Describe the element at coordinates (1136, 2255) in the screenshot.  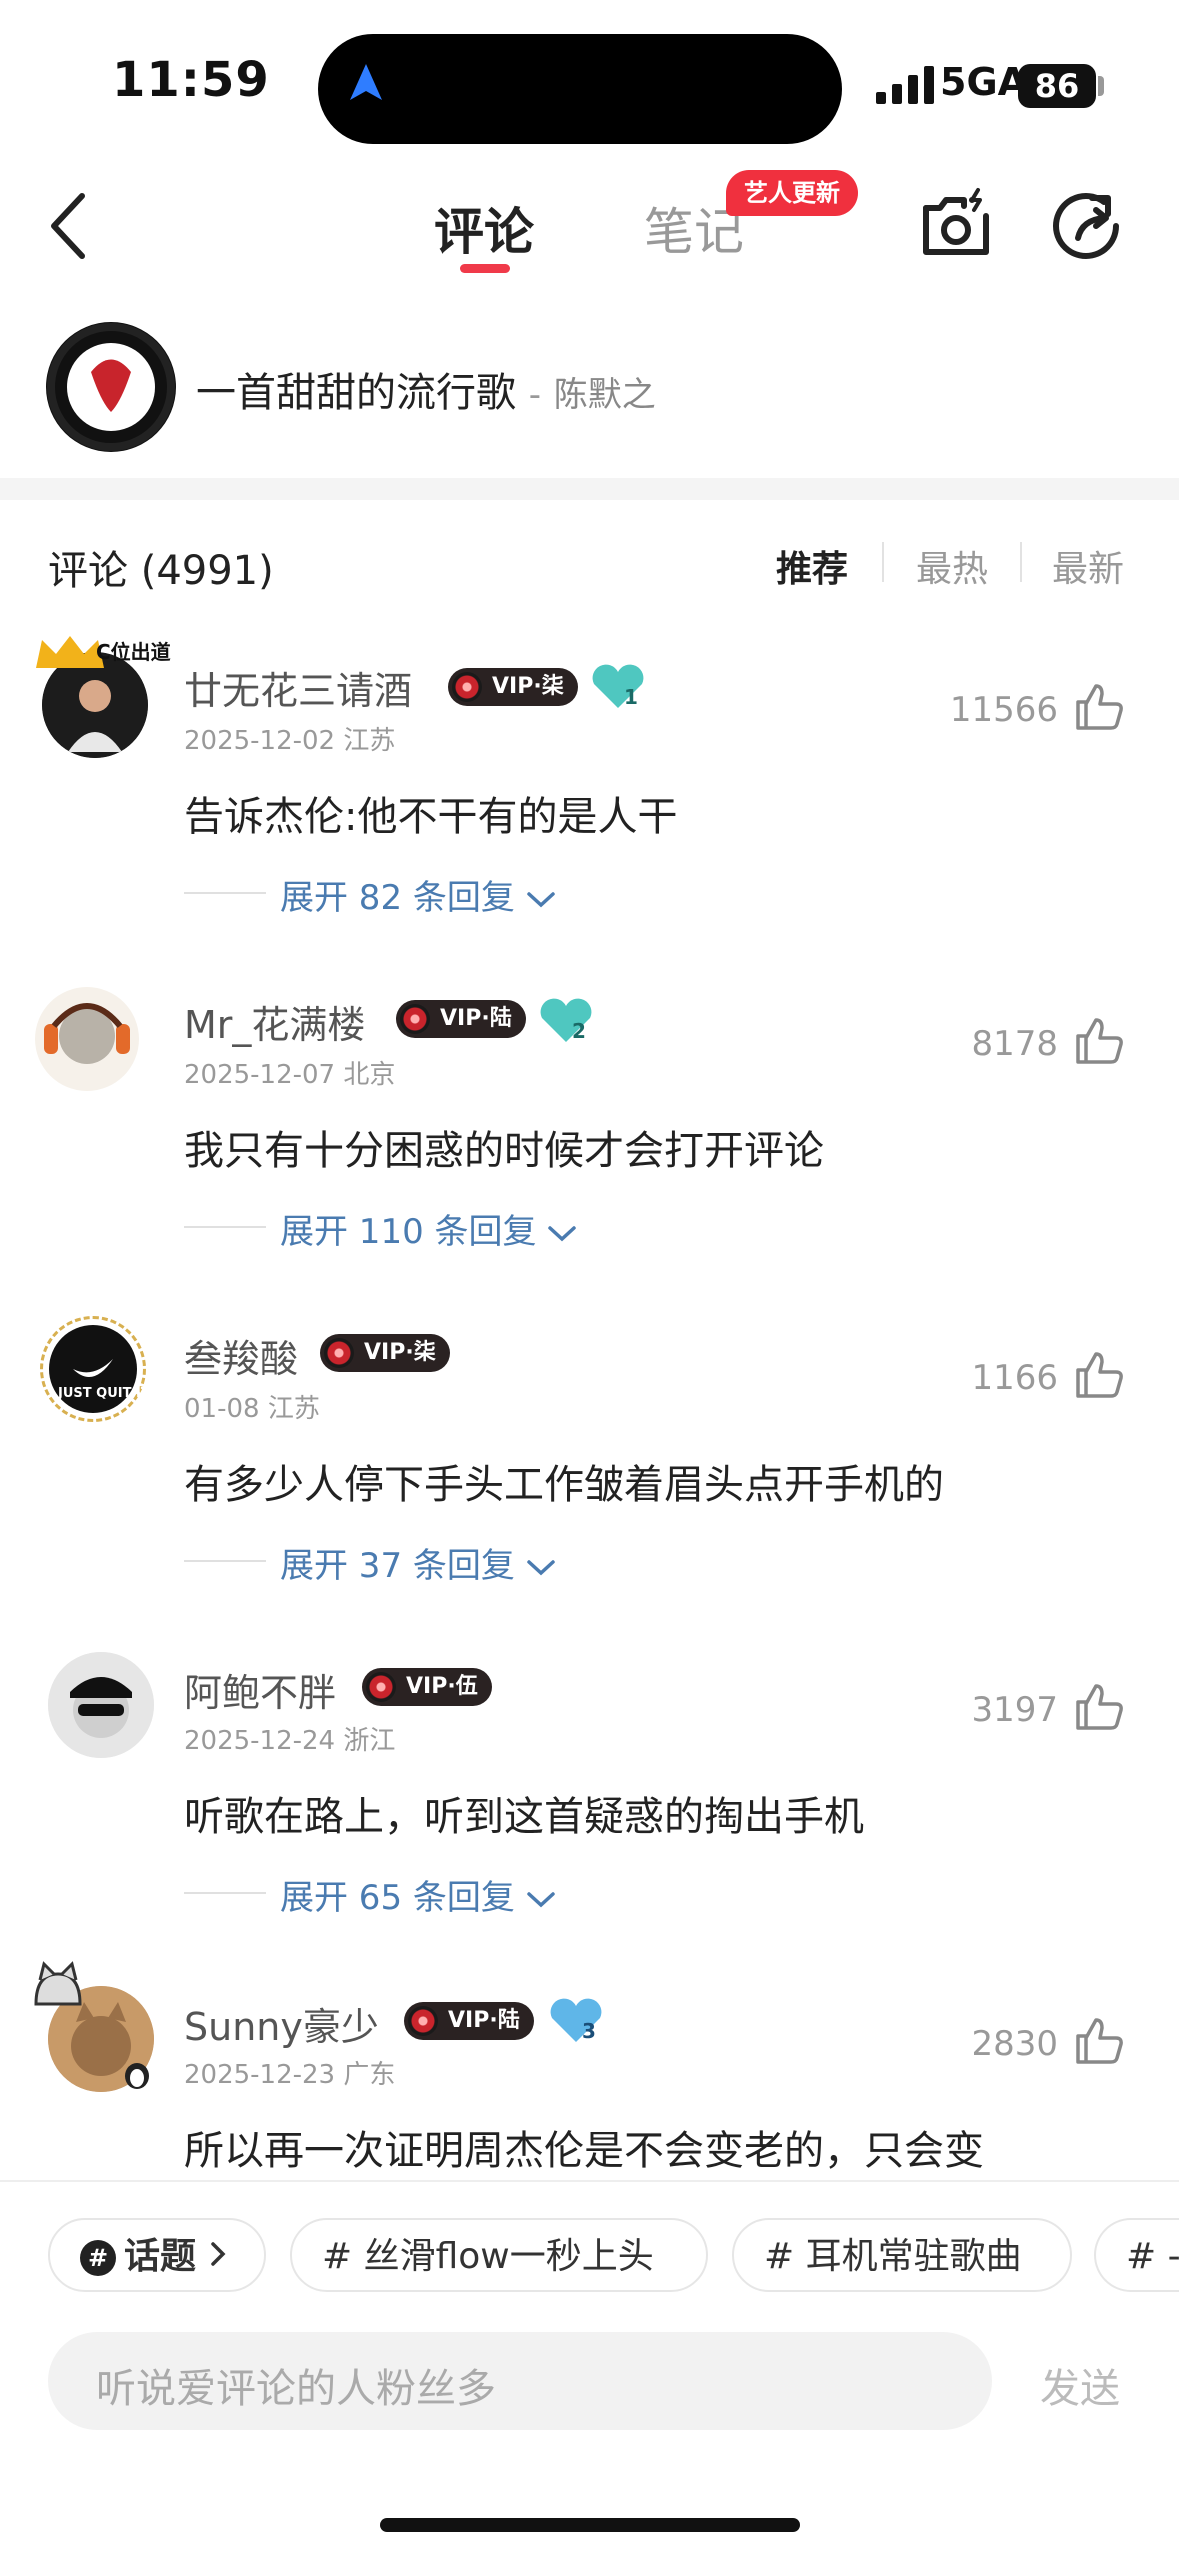
I see `hashtag-chip: # -` at that location.